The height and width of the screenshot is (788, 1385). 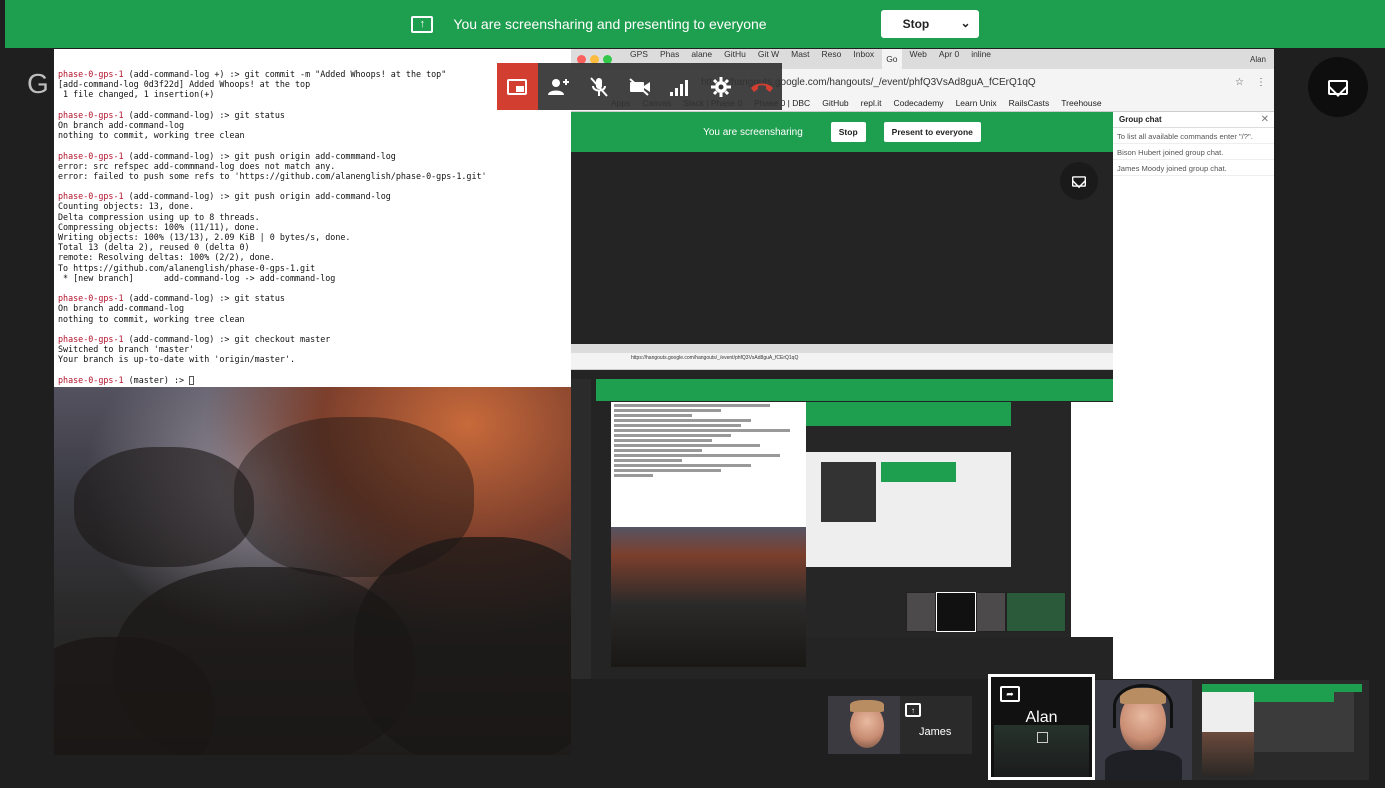 What do you see at coordinates (721, 86) in the screenshot?
I see `settings-button` at bounding box center [721, 86].